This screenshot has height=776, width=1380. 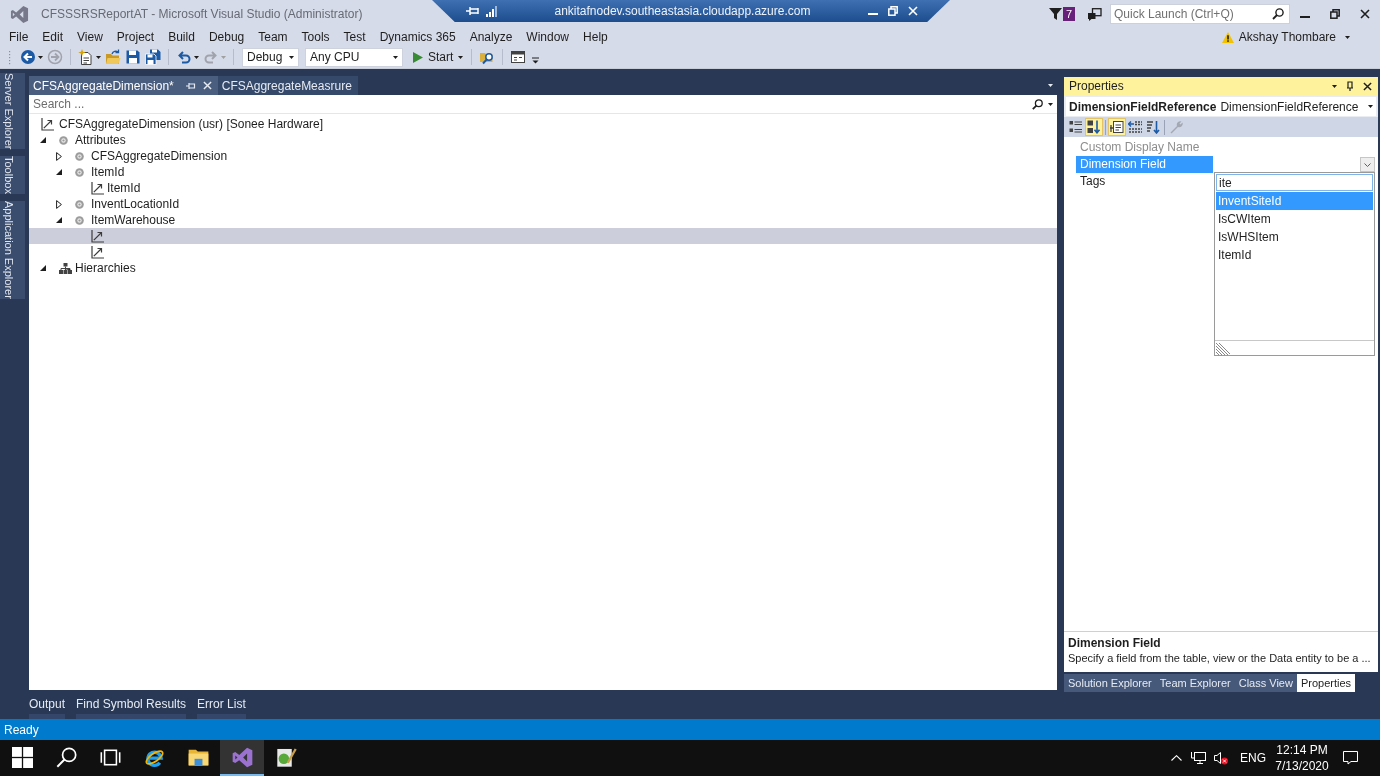 What do you see at coordinates (418, 57) in the screenshot?
I see `play-icon` at bounding box center [418, 57].